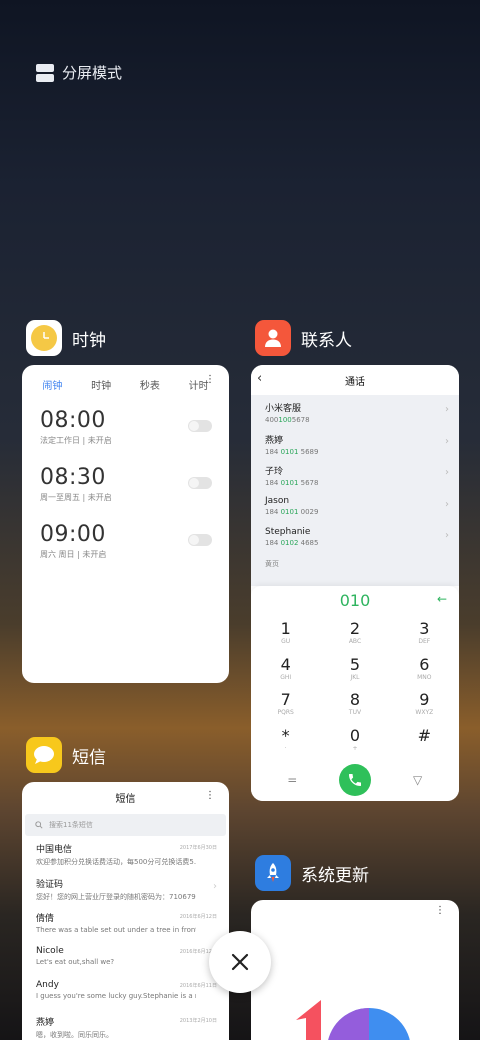  I want to click on search-placeholder: 搜索11条短信, so click(71, 825).